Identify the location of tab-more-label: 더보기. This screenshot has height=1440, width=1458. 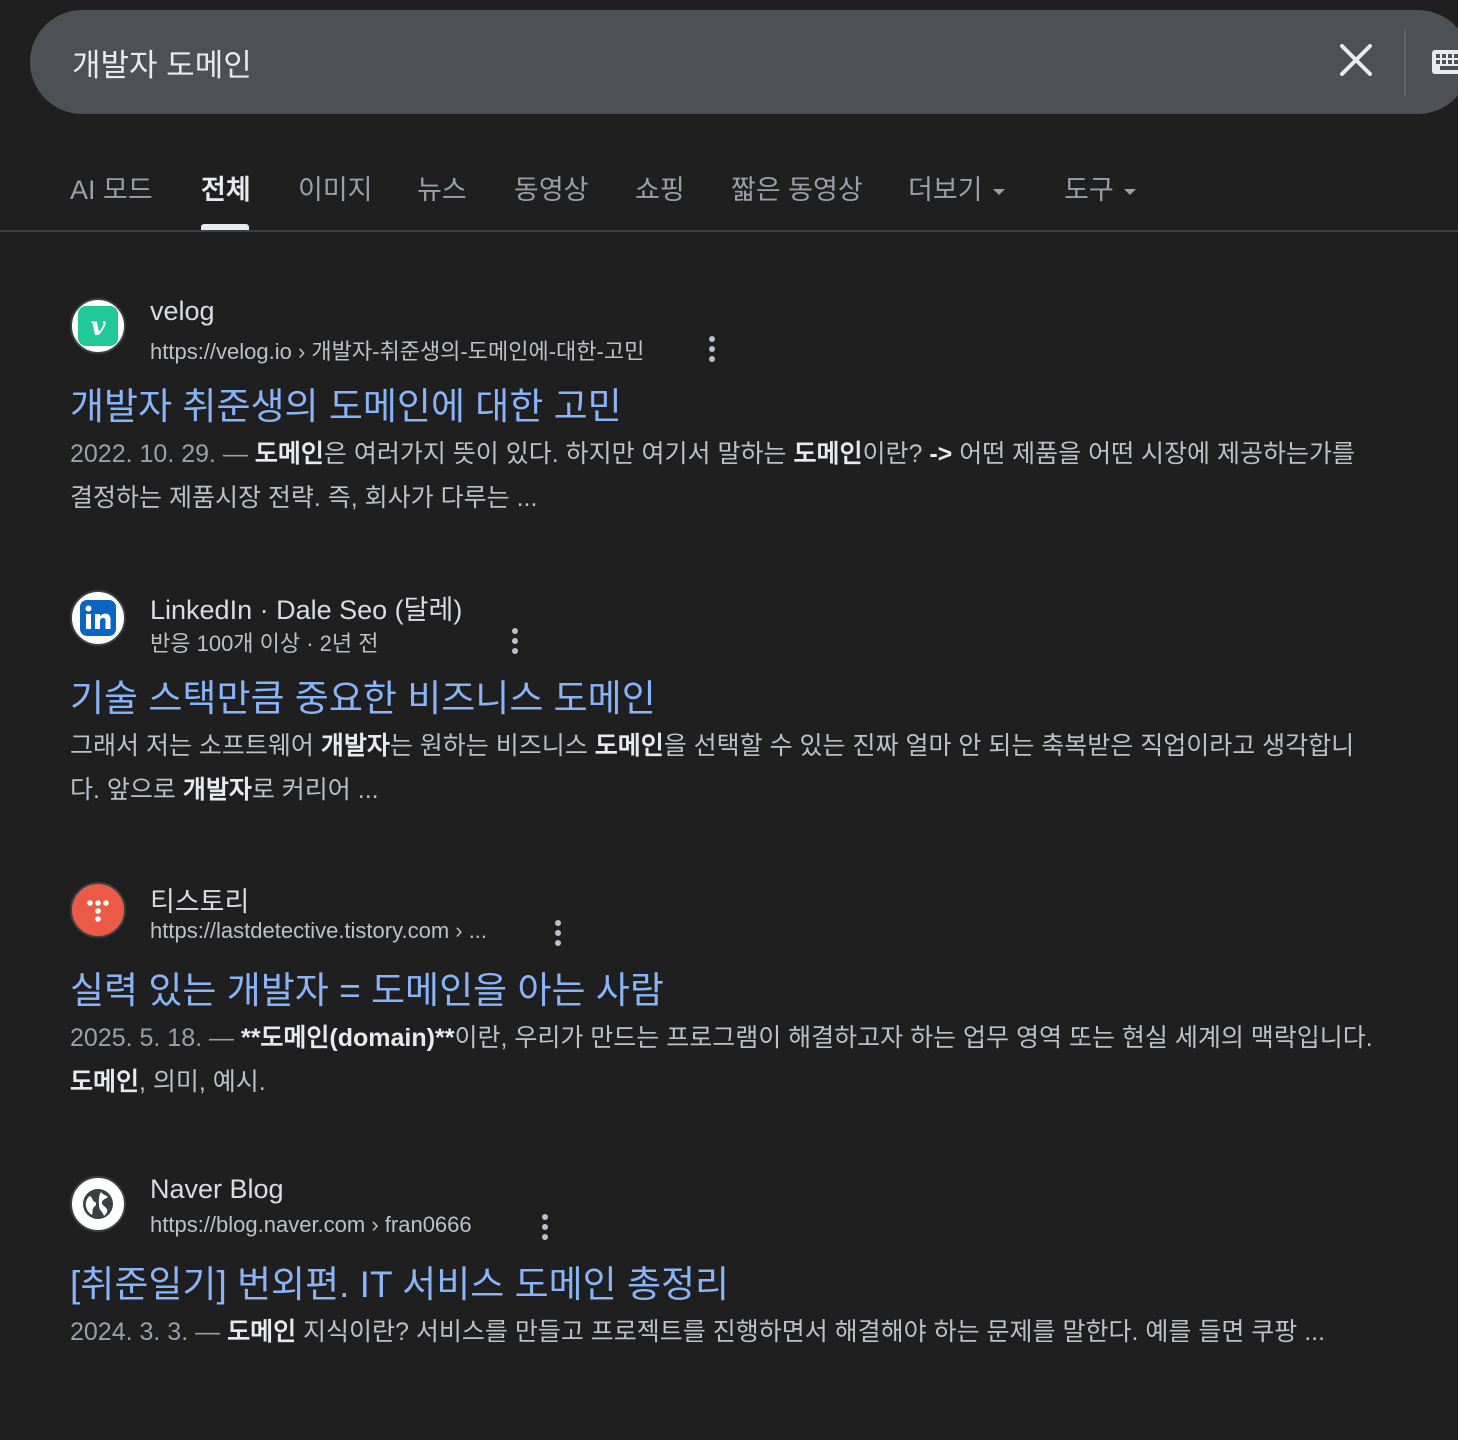
(945, 190).